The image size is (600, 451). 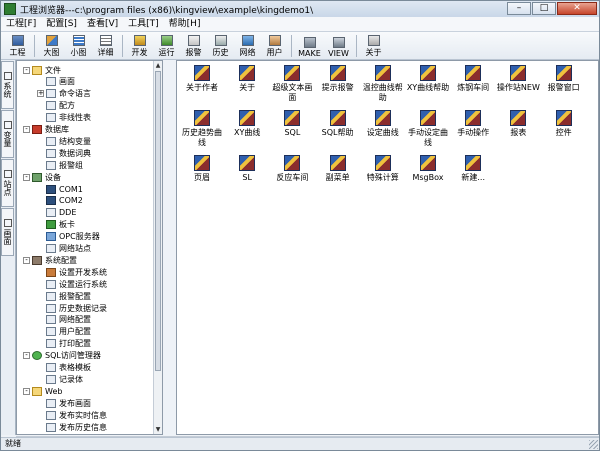 What do you see at coordinates (185, 24) in the screenshot?
I see `menu-item-4: 帮助[H]` at bounding box center [185, 24].